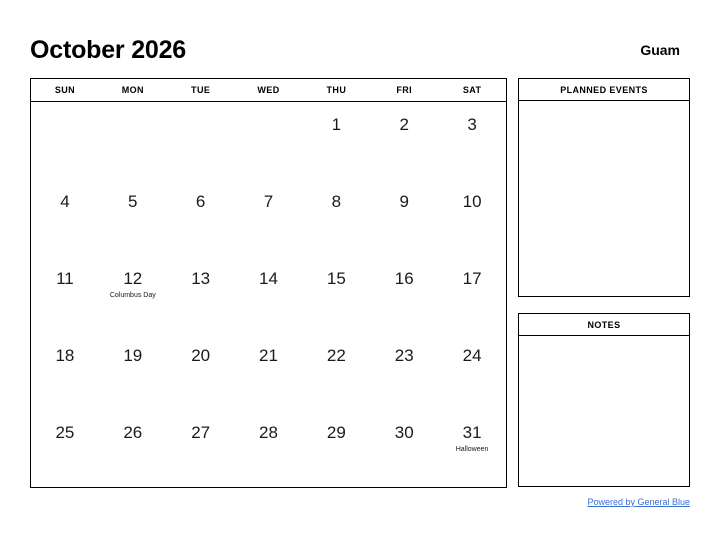 This screenshot has height=550, width=712. I want to click on powered-by-link: Powered by General Blue, so click(638, 502).